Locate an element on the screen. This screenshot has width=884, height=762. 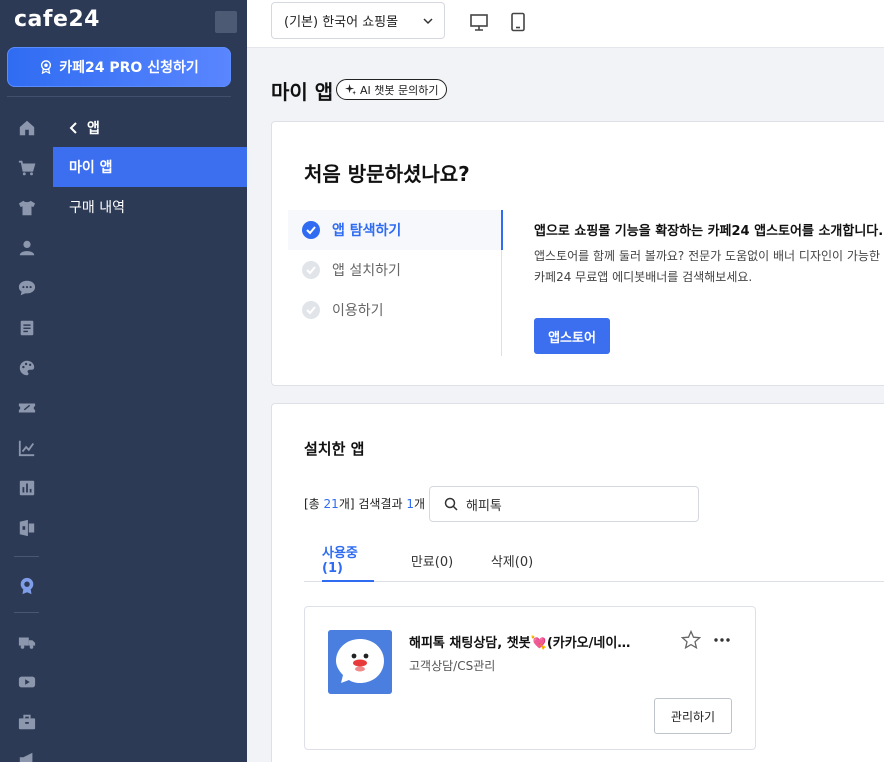
sparkle-icon is located at coordinates (350, 89).